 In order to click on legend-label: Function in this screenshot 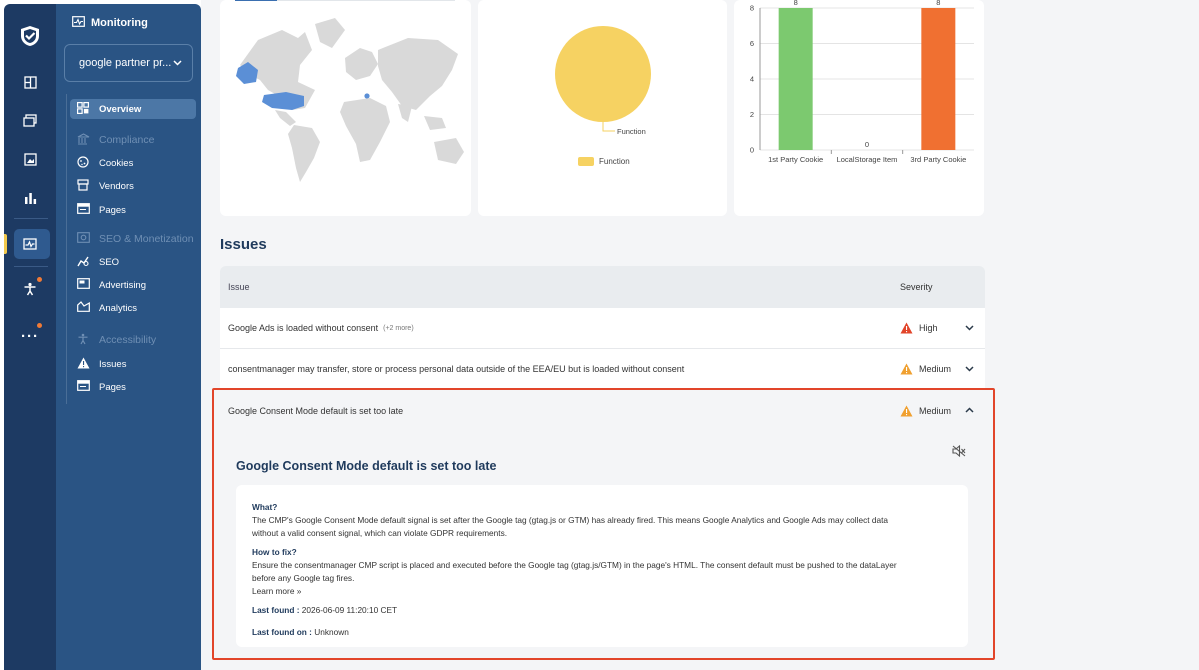, I will do `click(614, 161)`.